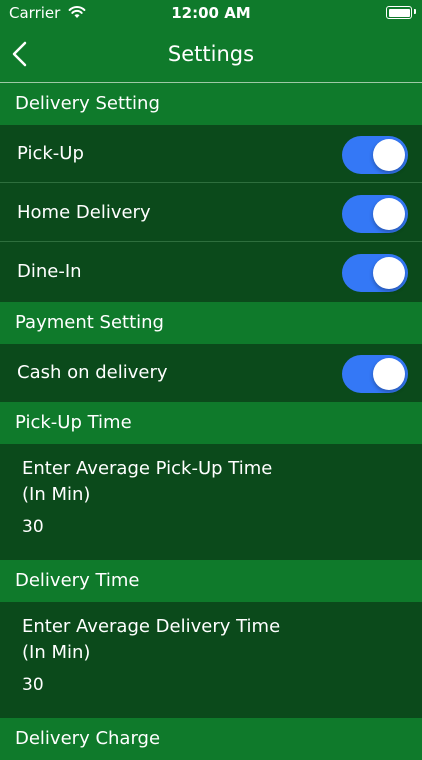 Image resolution: width=422 pixels, height=760 pixels. I want to click on pickup-time-label: Enter Average Pick-Up Time (In Min), so click(147, 481).